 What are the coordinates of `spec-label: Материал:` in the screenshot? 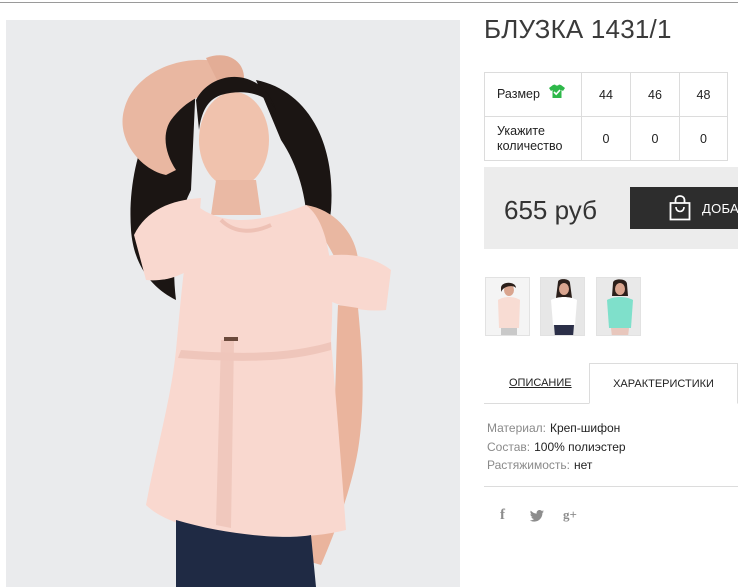 It's located at (516, 428).